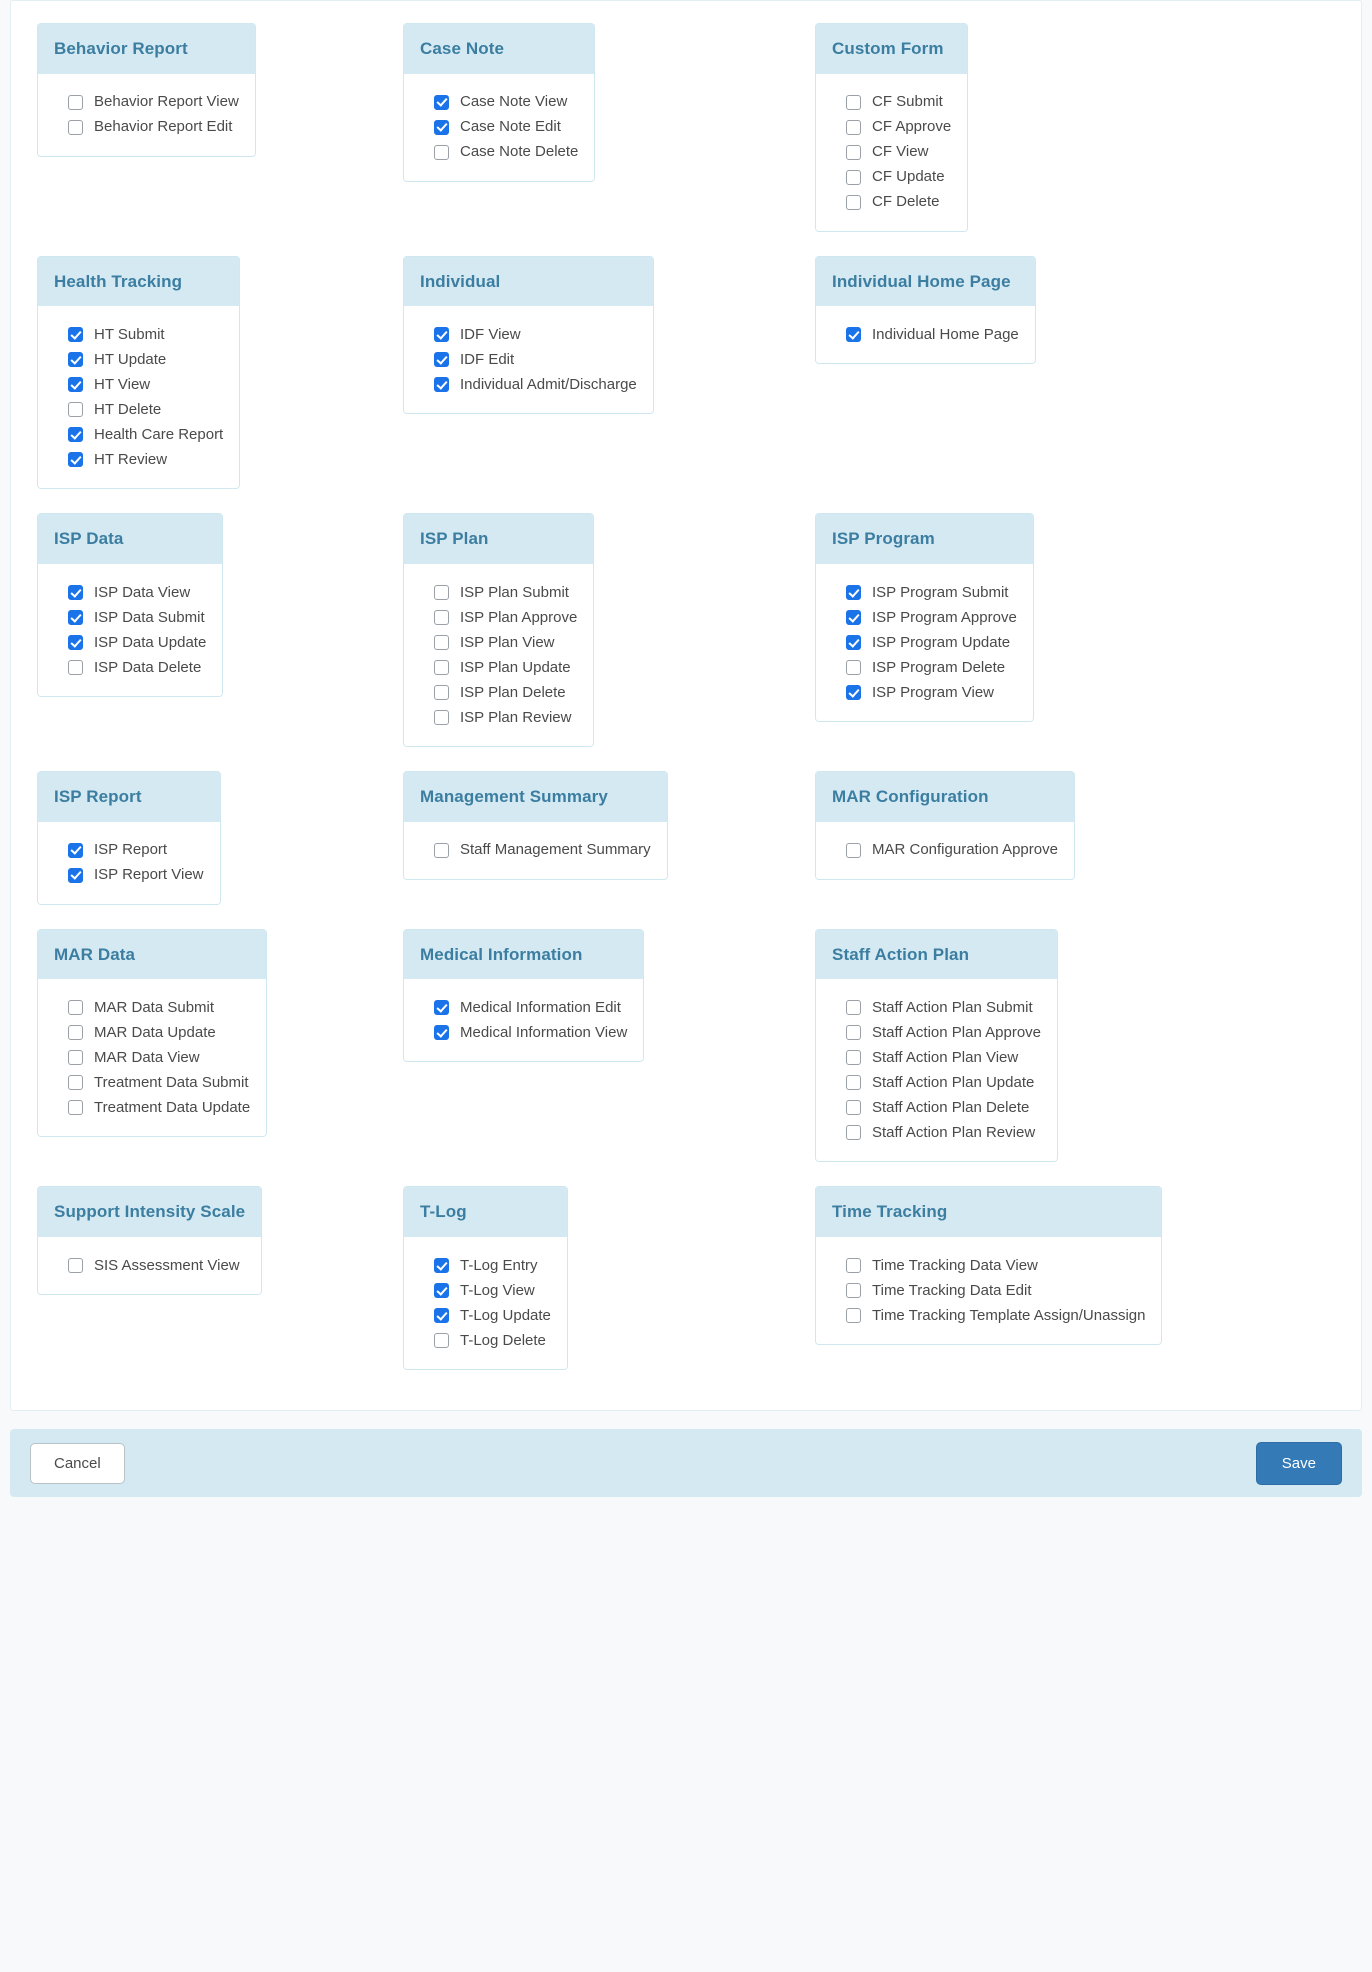 The width and height of the screenshot is (1372, 1972). I want to click on permission-checkbox-row: ISP Plan Delete, so click(498, 692).